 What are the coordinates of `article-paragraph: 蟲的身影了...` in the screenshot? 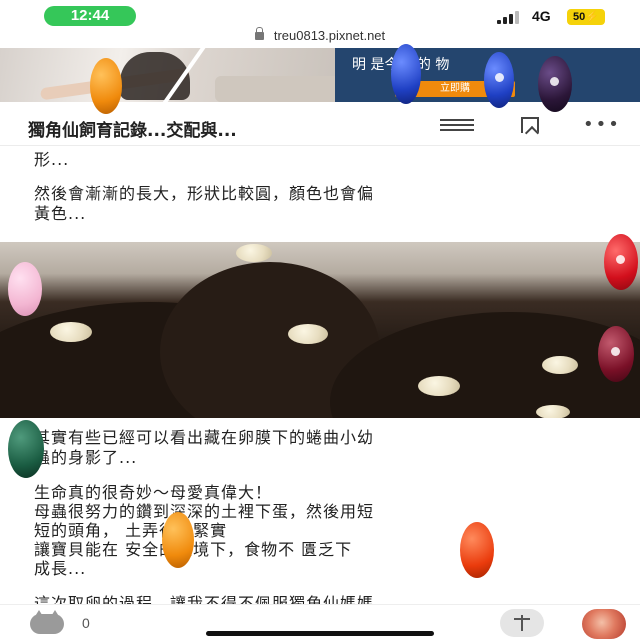 It's located at (86, 457).